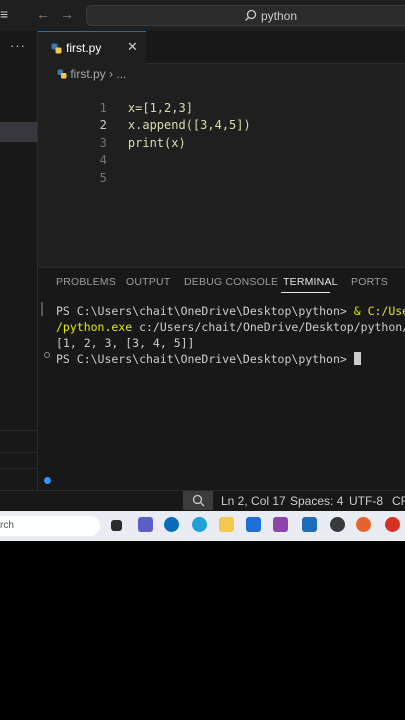 Image resolution: width=405 pixels, height=720 pixels. Describe the element at coordinates (145, 524) in the screenshot. I see `teams-icon` at that location.